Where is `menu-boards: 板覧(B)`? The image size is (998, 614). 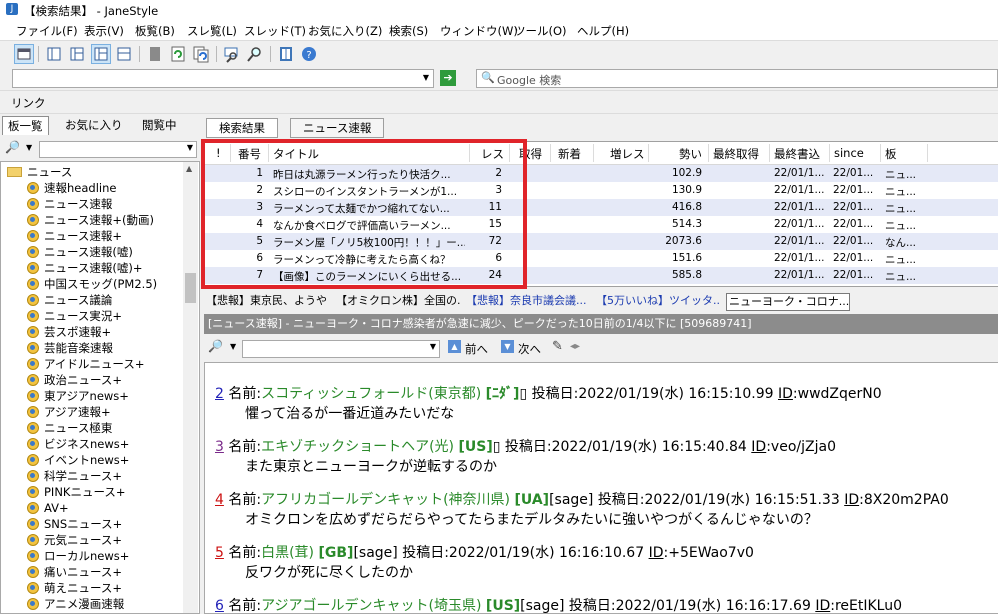
menu-boards: 板覧(B) is located at coordinates (155, 31).